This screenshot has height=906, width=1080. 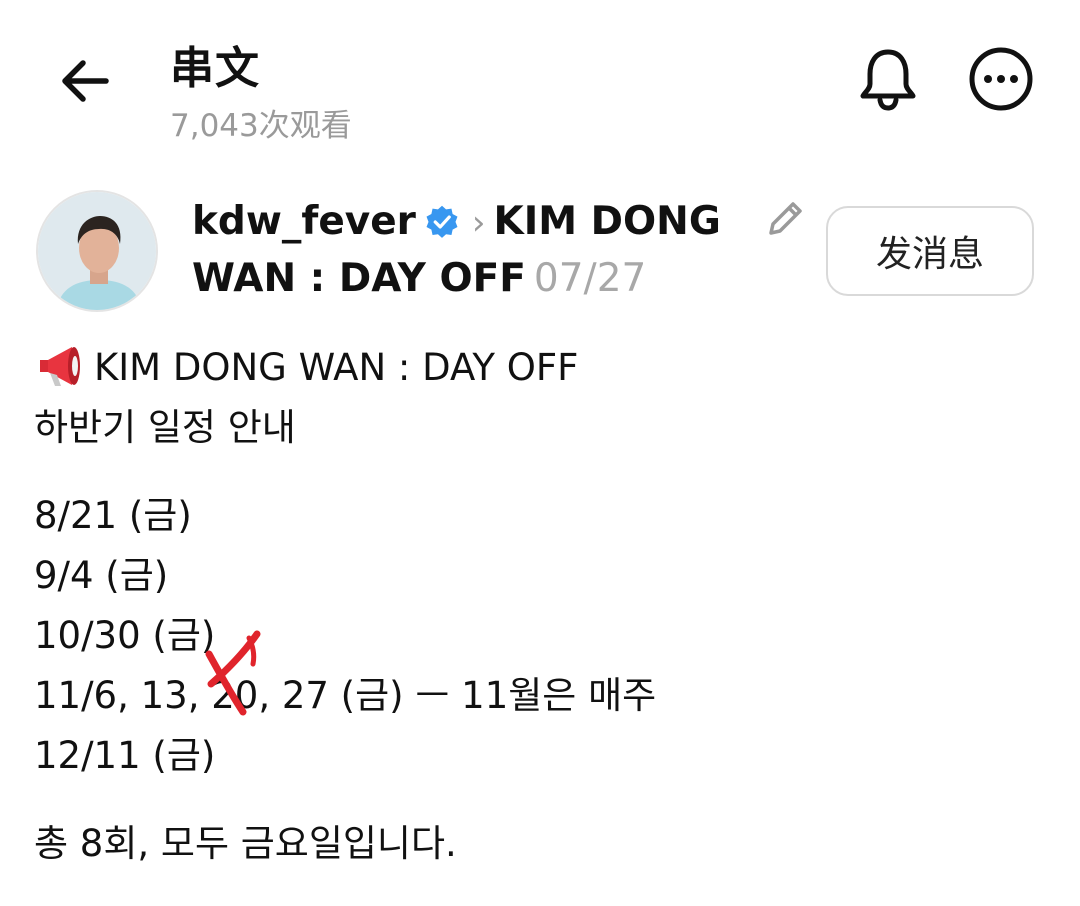 I want to click on author-username: kdw_fever, so click(x=304, y=221).